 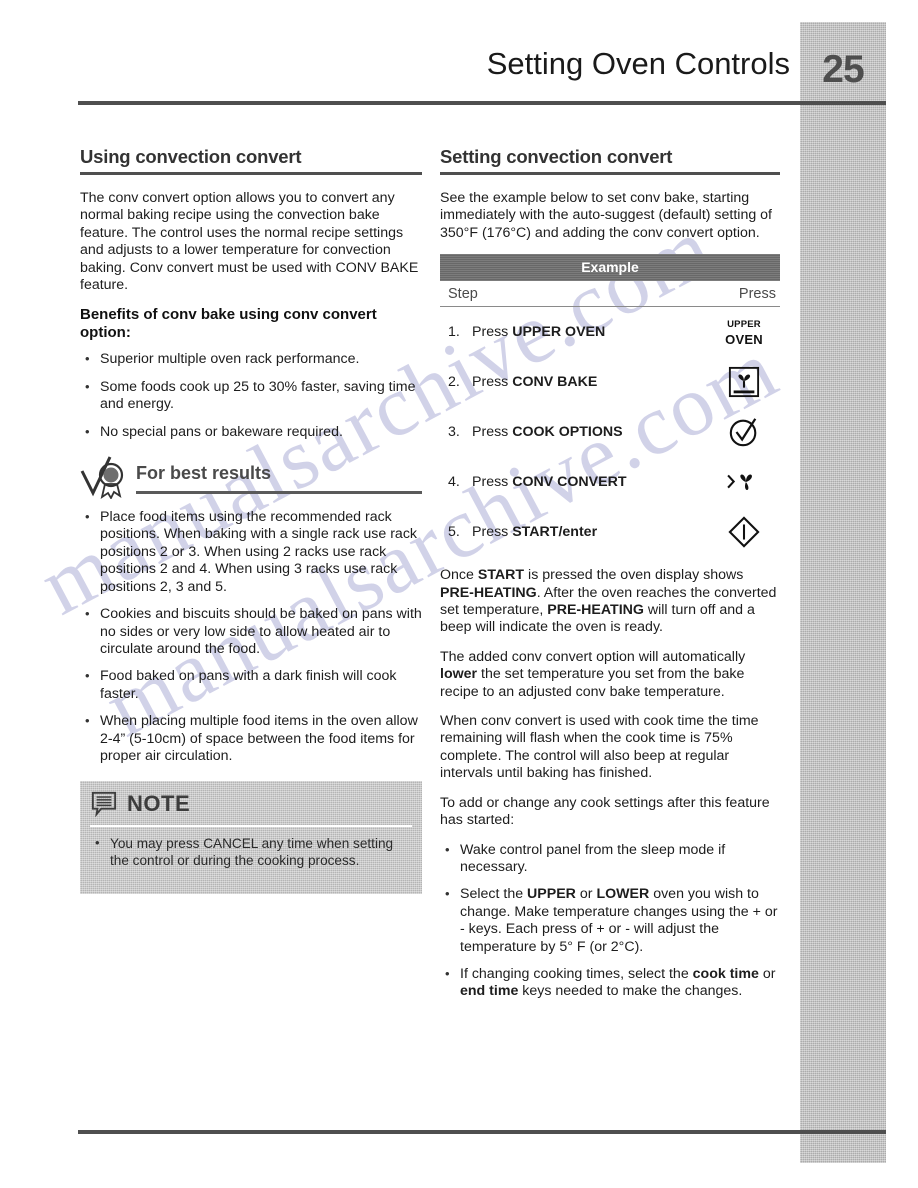 I want to click on step-number: 3., so click(x=454, y=432).